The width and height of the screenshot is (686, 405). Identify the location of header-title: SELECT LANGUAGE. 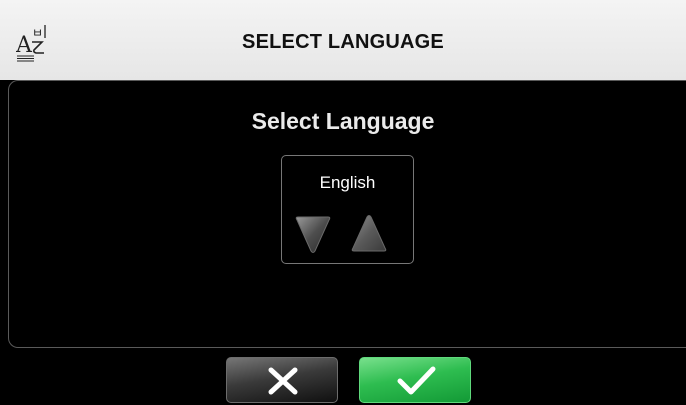
(343, 42).